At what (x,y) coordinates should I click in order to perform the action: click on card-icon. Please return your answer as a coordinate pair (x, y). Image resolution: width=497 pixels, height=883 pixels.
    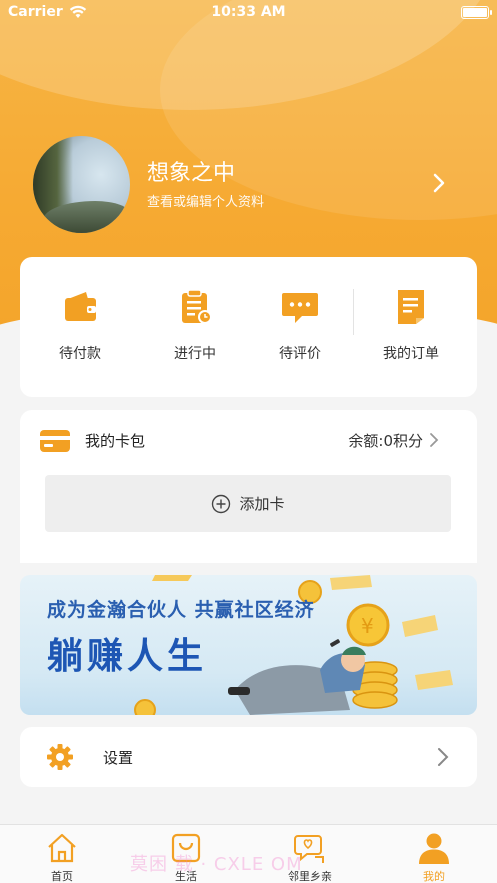
    Looking at the image, I should click on (55, 441).